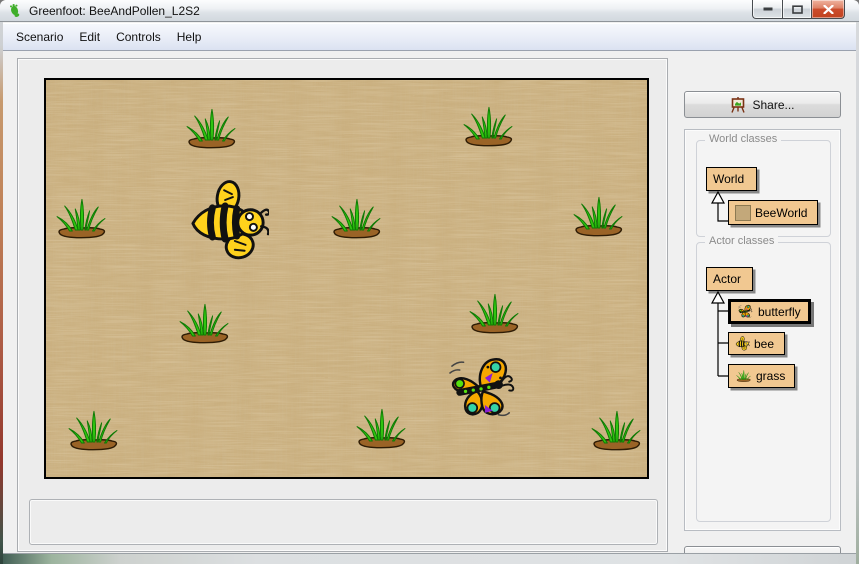 This screenshot has width=859, height=564. Describe the element at coordinates (743, 139) in the screenshot. I see `world-classes-legend: World classes` at that location.